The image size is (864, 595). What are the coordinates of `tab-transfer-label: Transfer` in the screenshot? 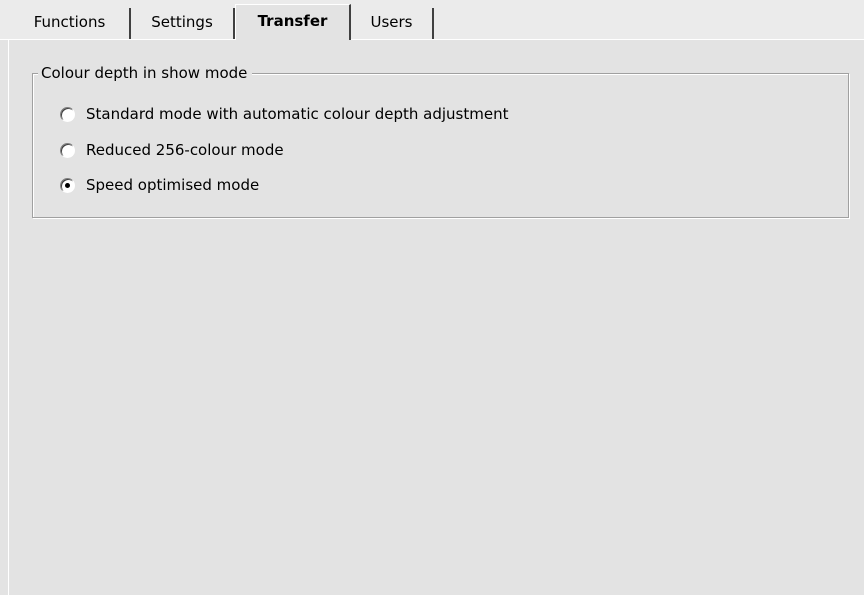 It's located at (292, 21).